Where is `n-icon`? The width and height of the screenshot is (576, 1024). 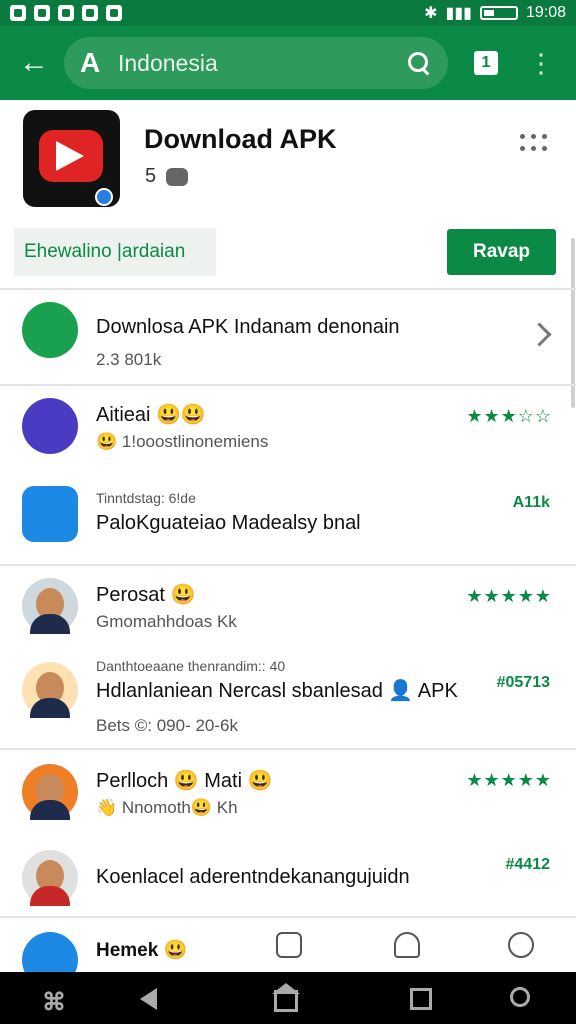
n-icon is located at coordinates (42, 13).